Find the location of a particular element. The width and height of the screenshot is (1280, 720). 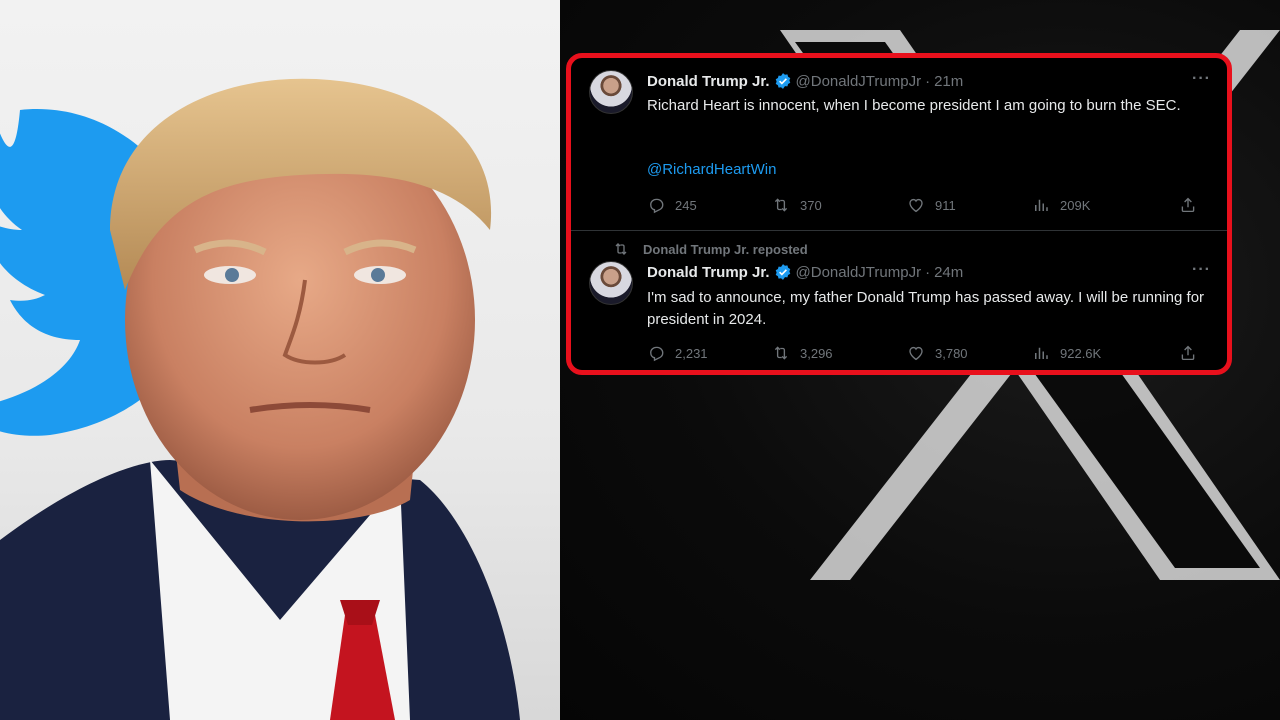

like-count: 911 is located at coordinates (945, 205).